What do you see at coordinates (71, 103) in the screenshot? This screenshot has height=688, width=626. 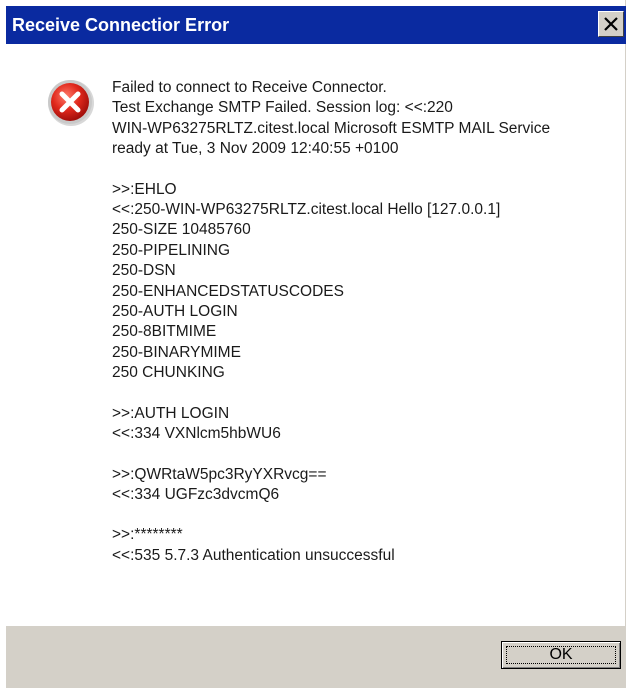 I see `error-x-circle-icon` at bounding box center [71, 103].